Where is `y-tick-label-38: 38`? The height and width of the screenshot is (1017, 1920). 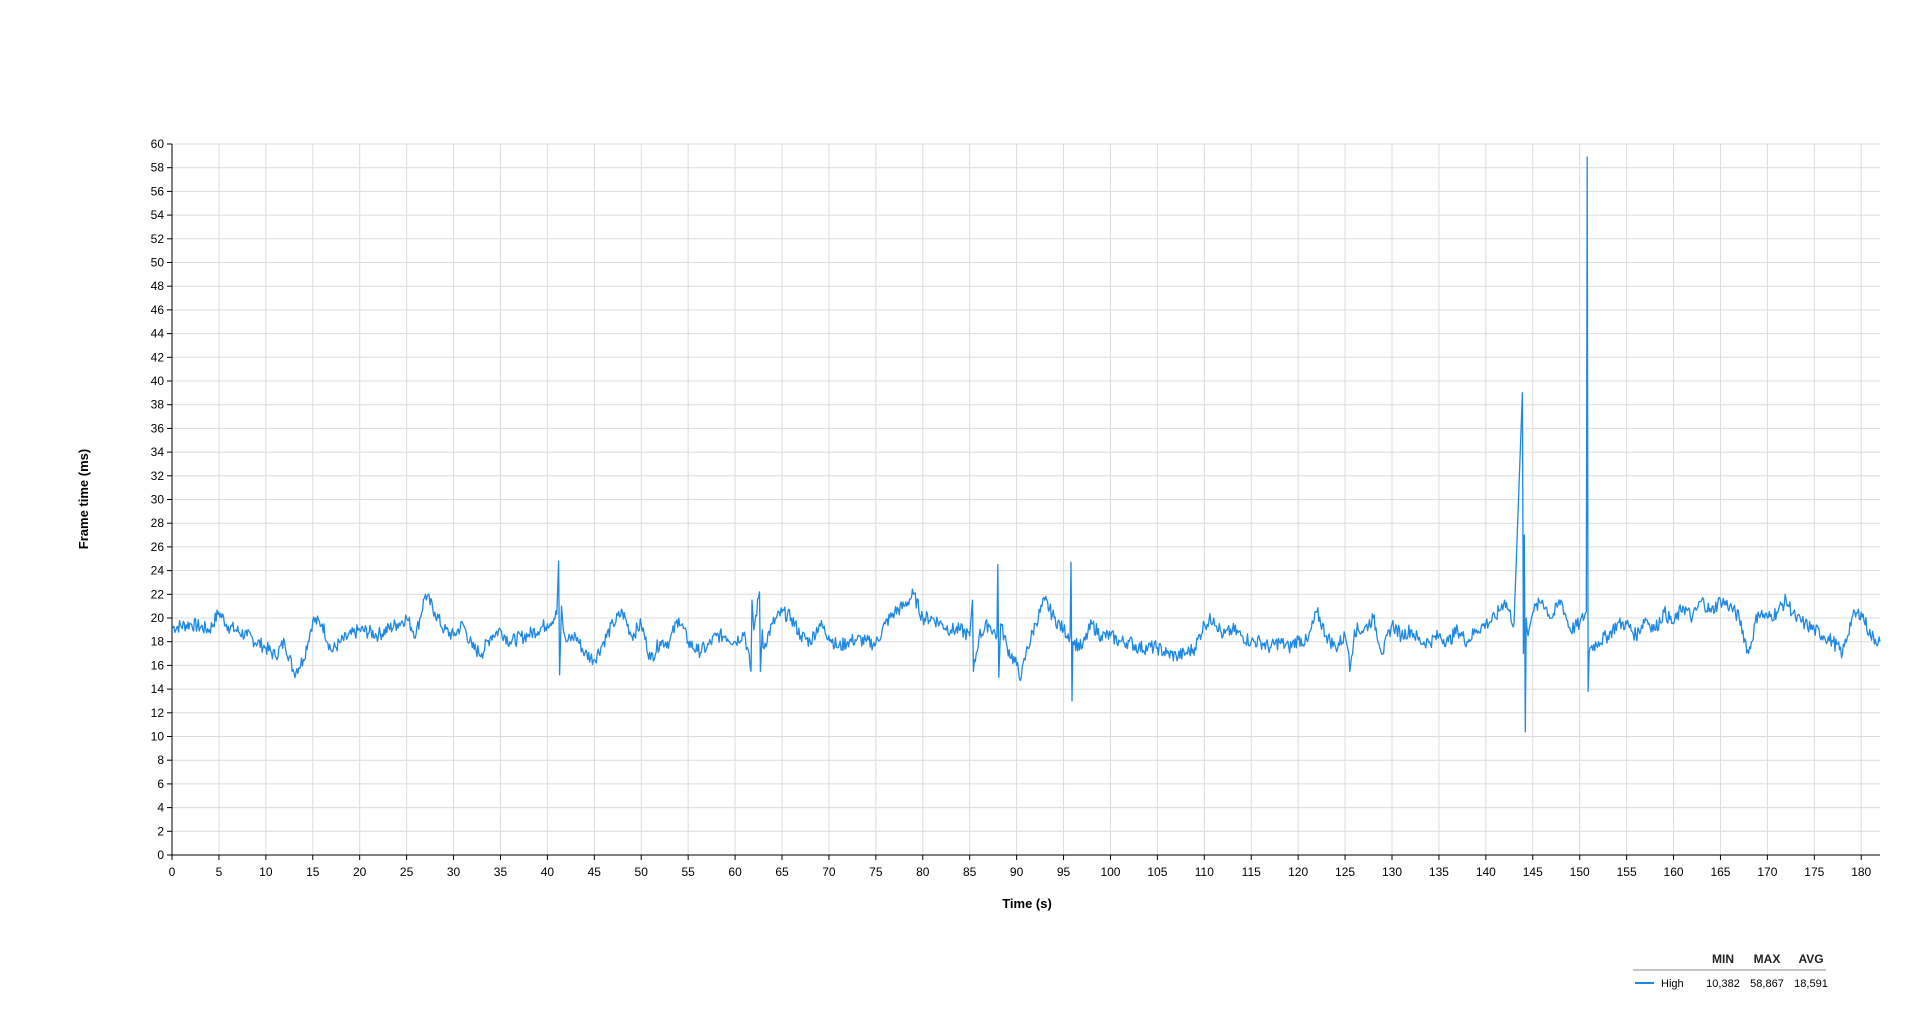
y-tick-label-38: 38 is located at coordinates (158, 405).